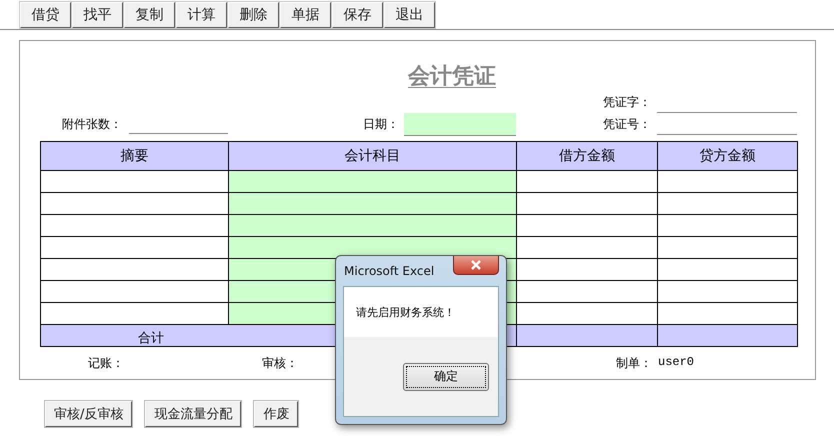 The height and width of the screenshot is (439, 834). I want to click on close-button, so click(476, 265).